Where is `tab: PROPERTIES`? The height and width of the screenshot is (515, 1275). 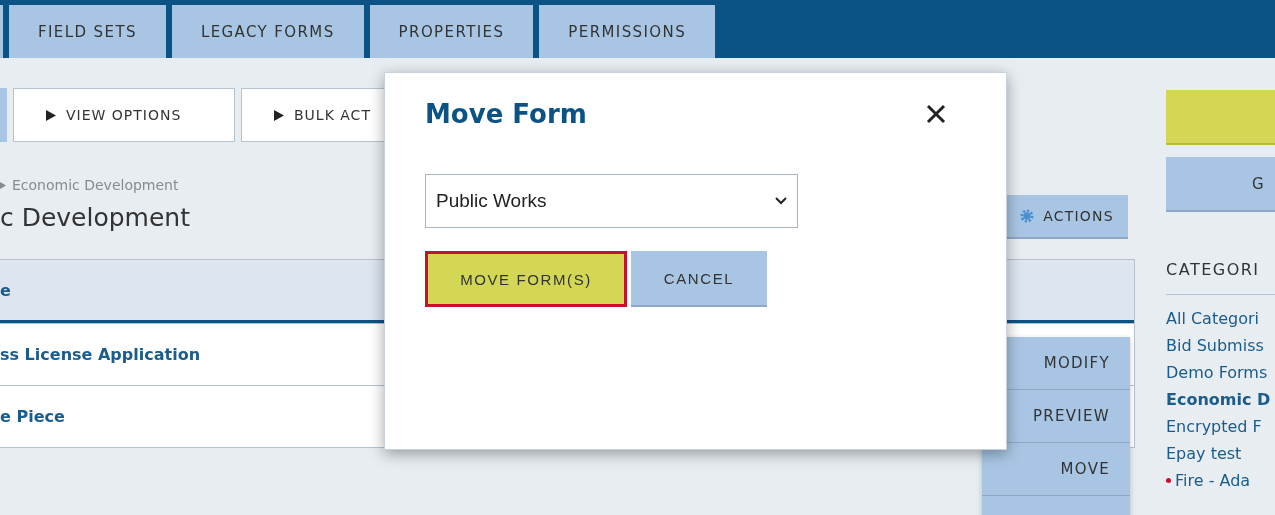 tab: PROPERTIES is located at coordinates (451, 31).